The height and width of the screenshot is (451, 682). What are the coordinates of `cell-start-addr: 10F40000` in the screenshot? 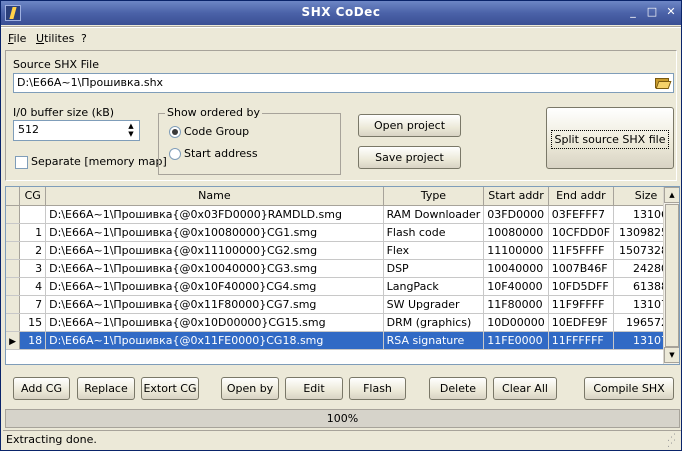 It's located at (516, 286).